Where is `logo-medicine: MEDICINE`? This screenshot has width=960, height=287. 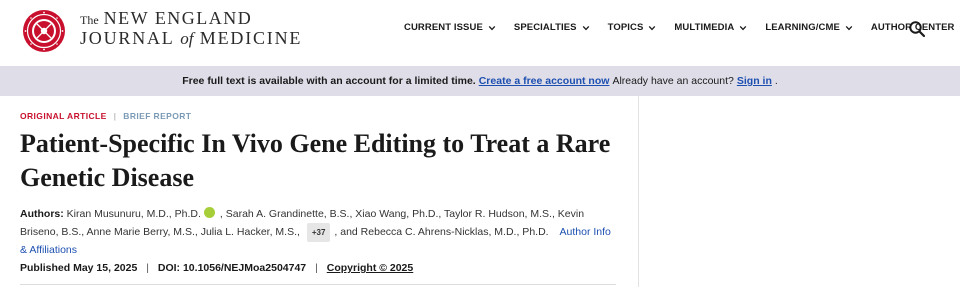 logo-medicine: MEDICINE is located at coordinates (251, 38).